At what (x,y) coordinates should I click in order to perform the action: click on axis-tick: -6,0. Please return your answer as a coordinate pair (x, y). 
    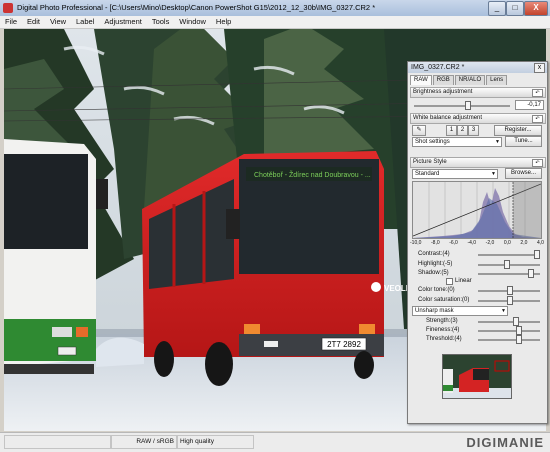
    Looking at the image, I should click on (453, 243).